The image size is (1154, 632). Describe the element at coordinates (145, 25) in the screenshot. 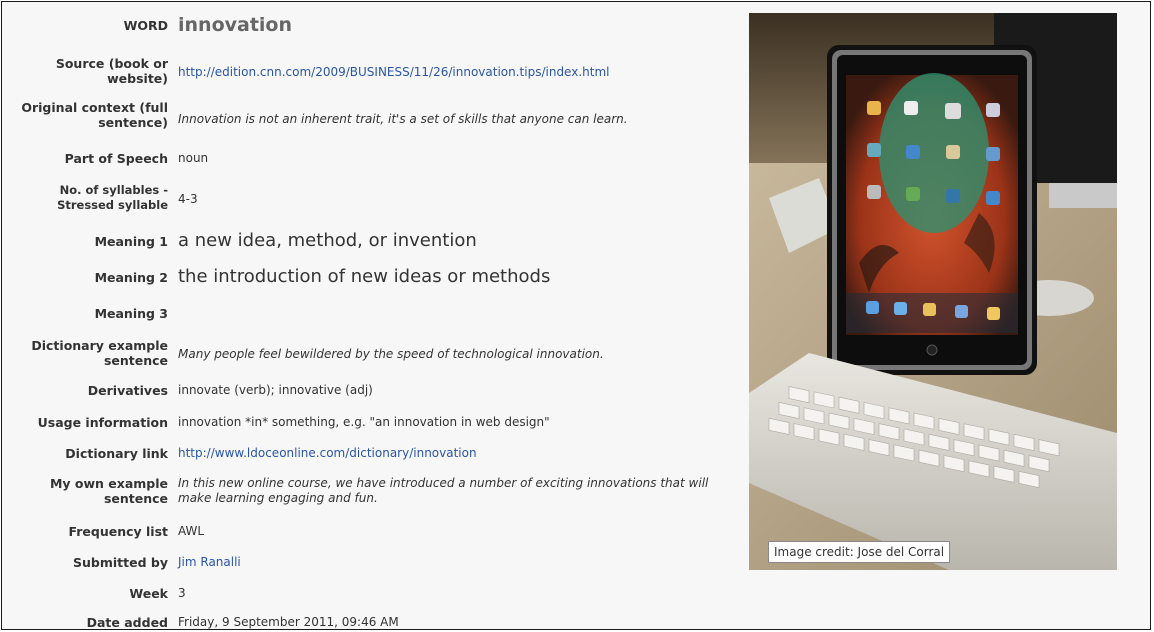

I see `word-label: WORD` at that location.